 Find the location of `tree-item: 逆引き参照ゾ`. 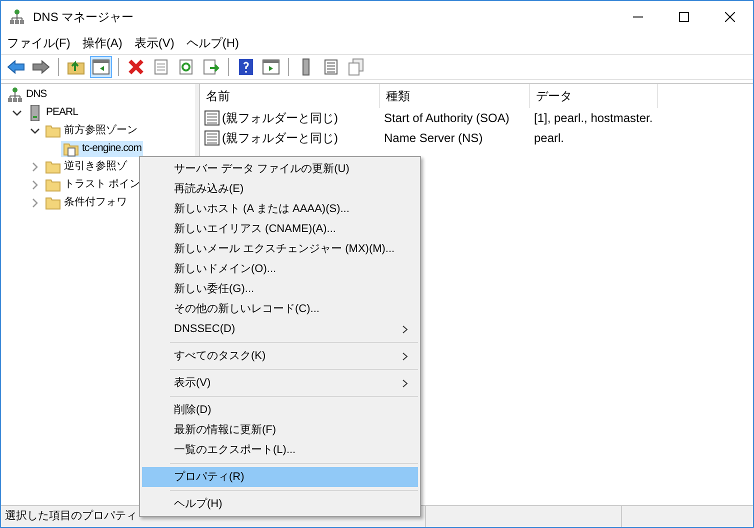

tree-item: 逆引き参照ゾ is located at coordinates (86, 167).